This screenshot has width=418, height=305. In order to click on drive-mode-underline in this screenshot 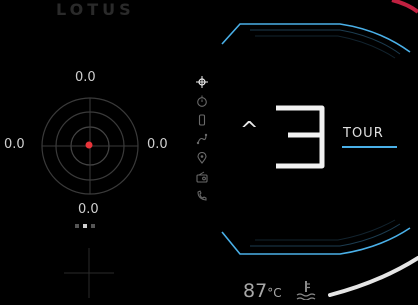, I will do `click(369, 147)`.